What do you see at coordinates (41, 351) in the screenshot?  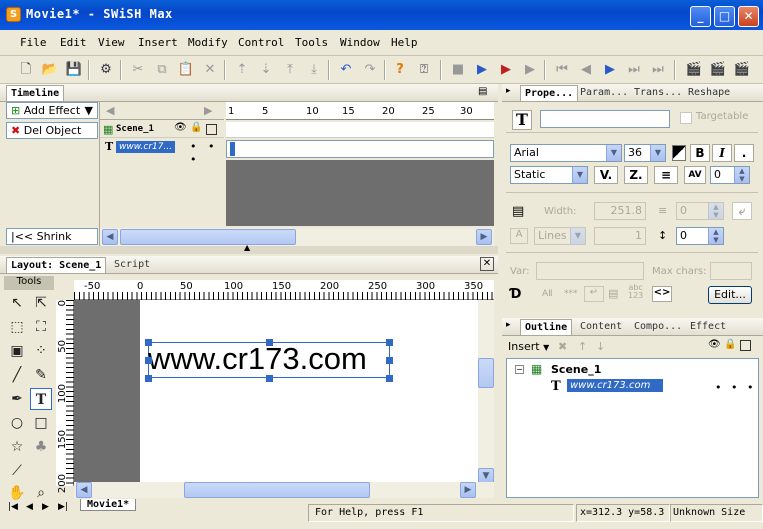 I see `motion-path-icon: ⁘` at bounding box center [41, 351].